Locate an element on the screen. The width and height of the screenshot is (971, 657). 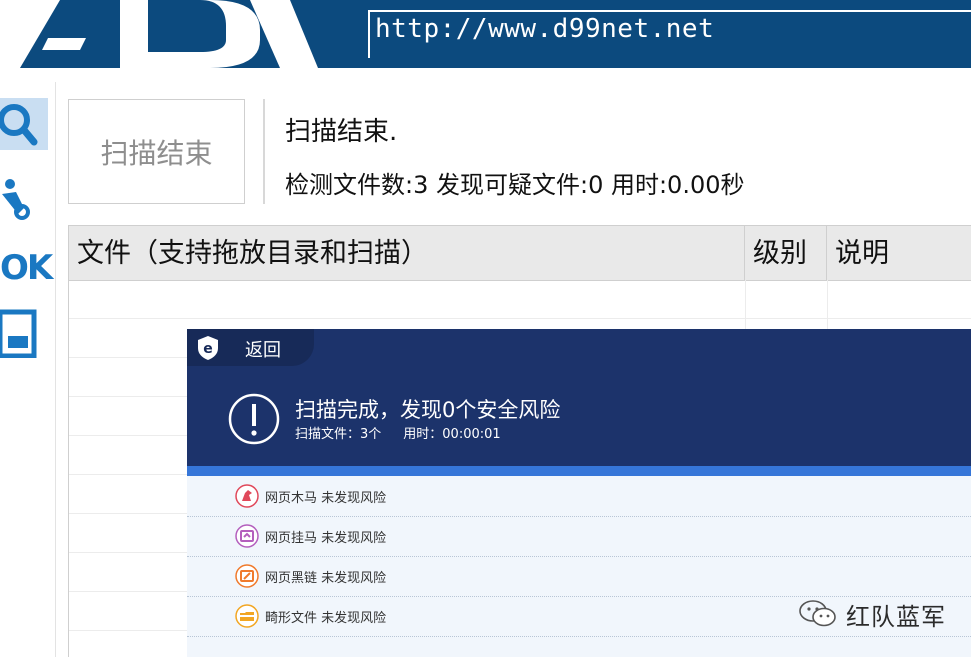
risk-label: 网页黑链 未发现风险 is located at coordinates (326, 578).